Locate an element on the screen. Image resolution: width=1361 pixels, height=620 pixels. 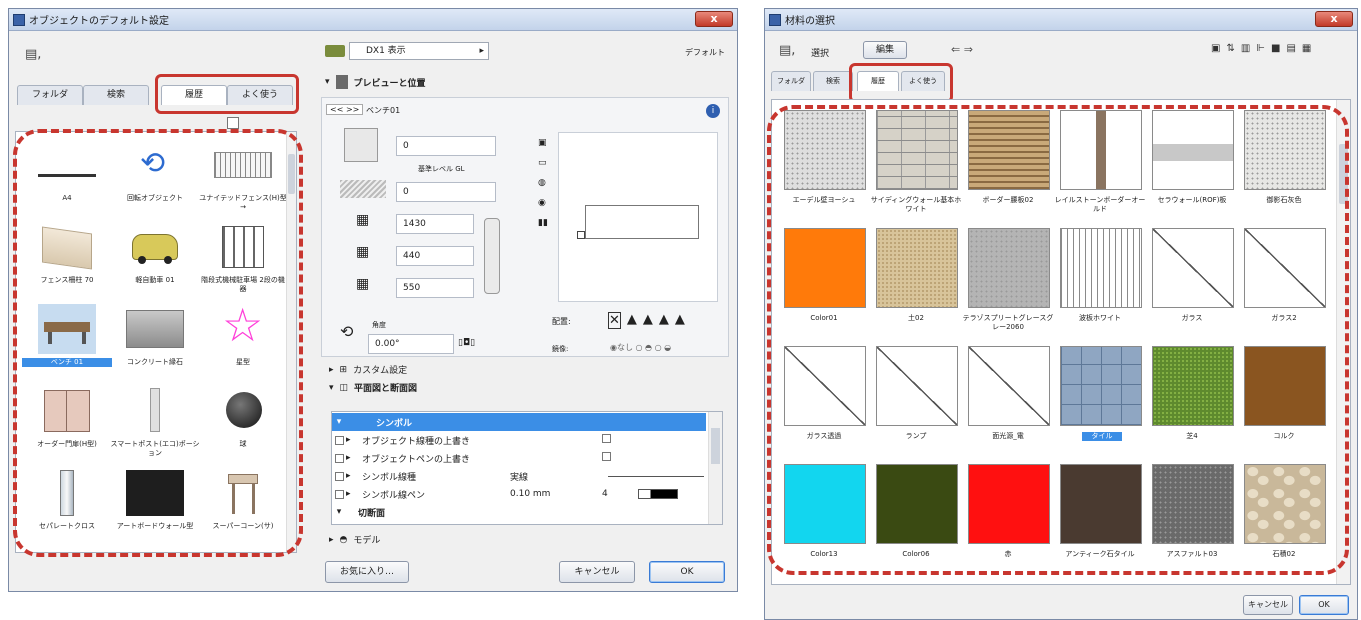
collapse-arrow-icon: ▾ is located at coordinates (327, 82).